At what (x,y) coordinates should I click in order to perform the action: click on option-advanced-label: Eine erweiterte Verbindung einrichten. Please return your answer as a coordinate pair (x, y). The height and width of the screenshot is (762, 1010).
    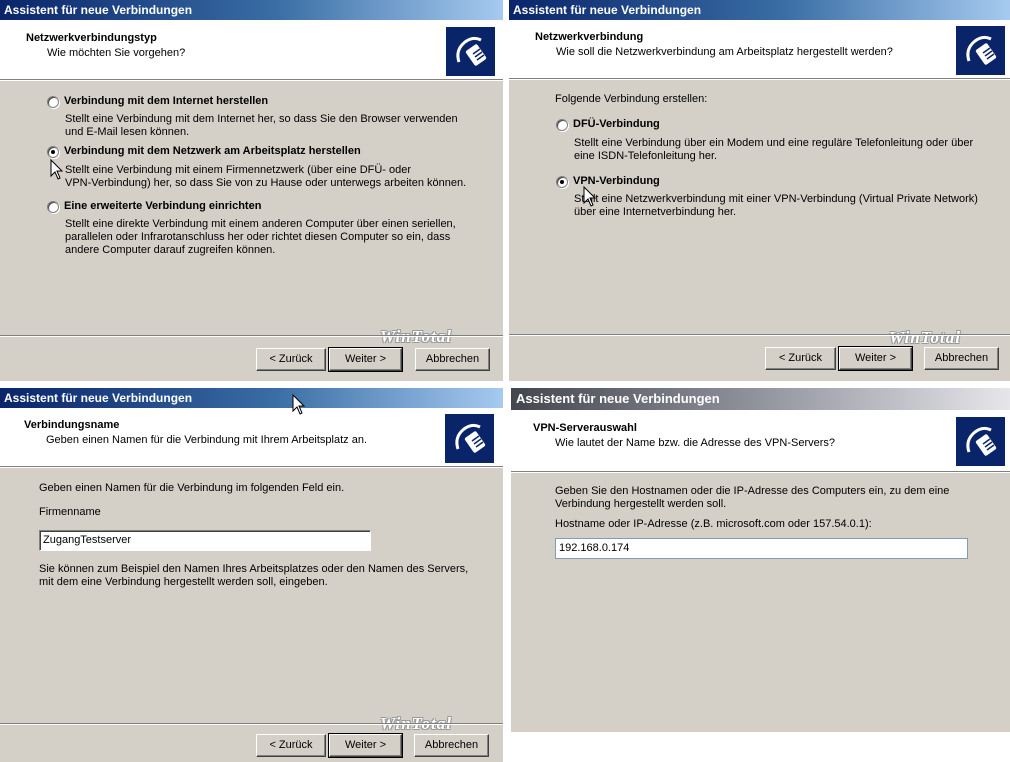
    Looking at the image, I should click on (162, 206).